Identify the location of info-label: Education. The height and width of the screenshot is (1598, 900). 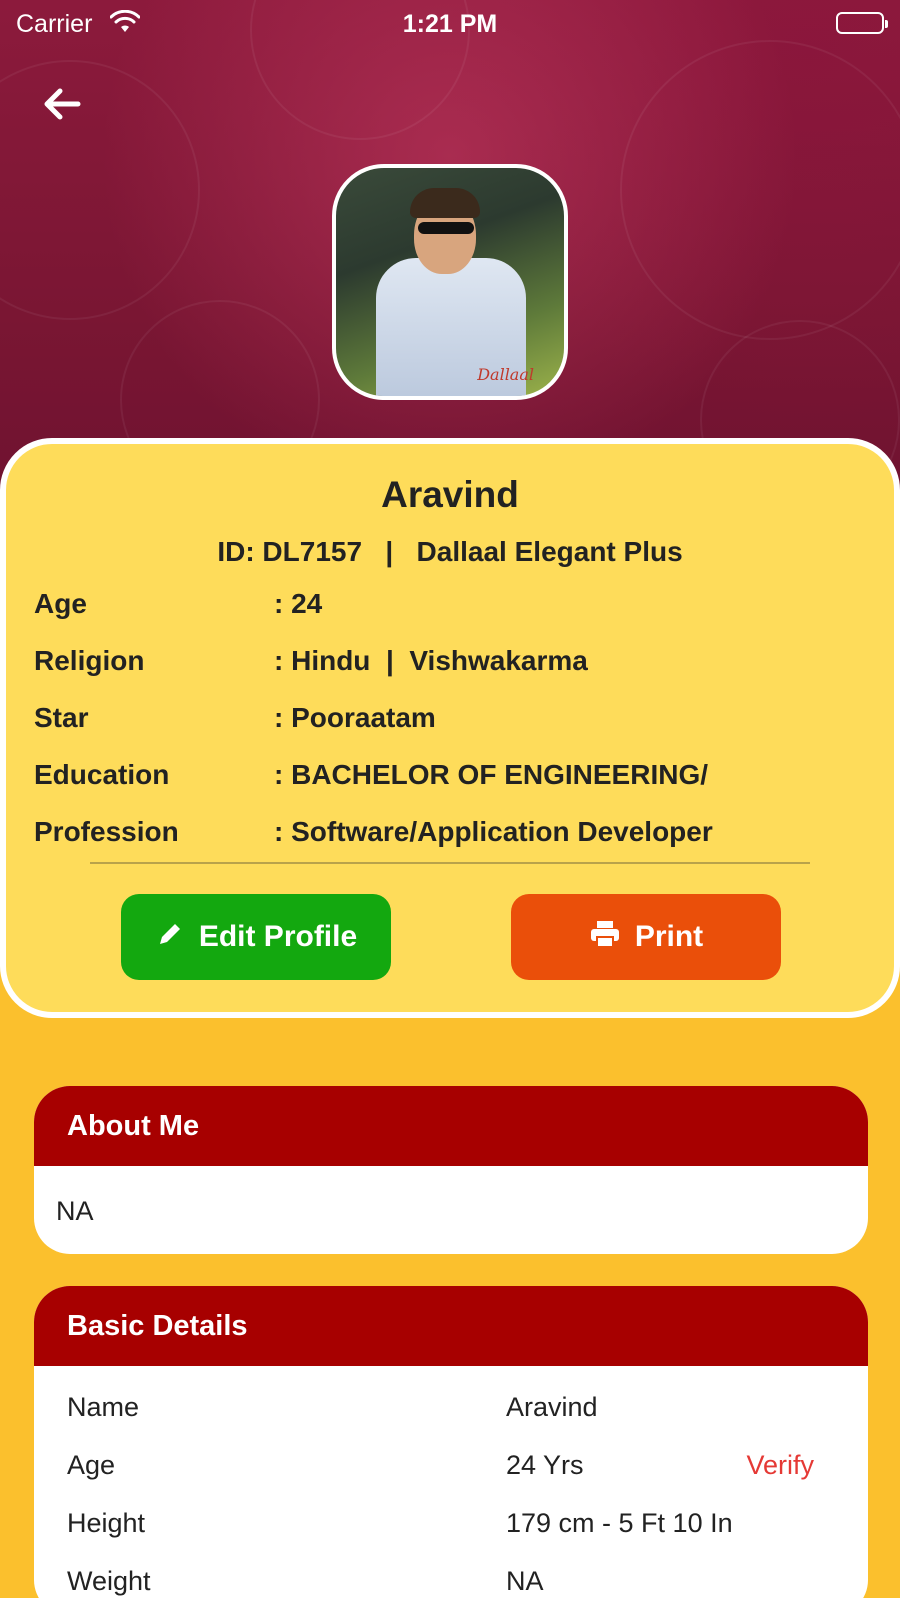
(102, 774).